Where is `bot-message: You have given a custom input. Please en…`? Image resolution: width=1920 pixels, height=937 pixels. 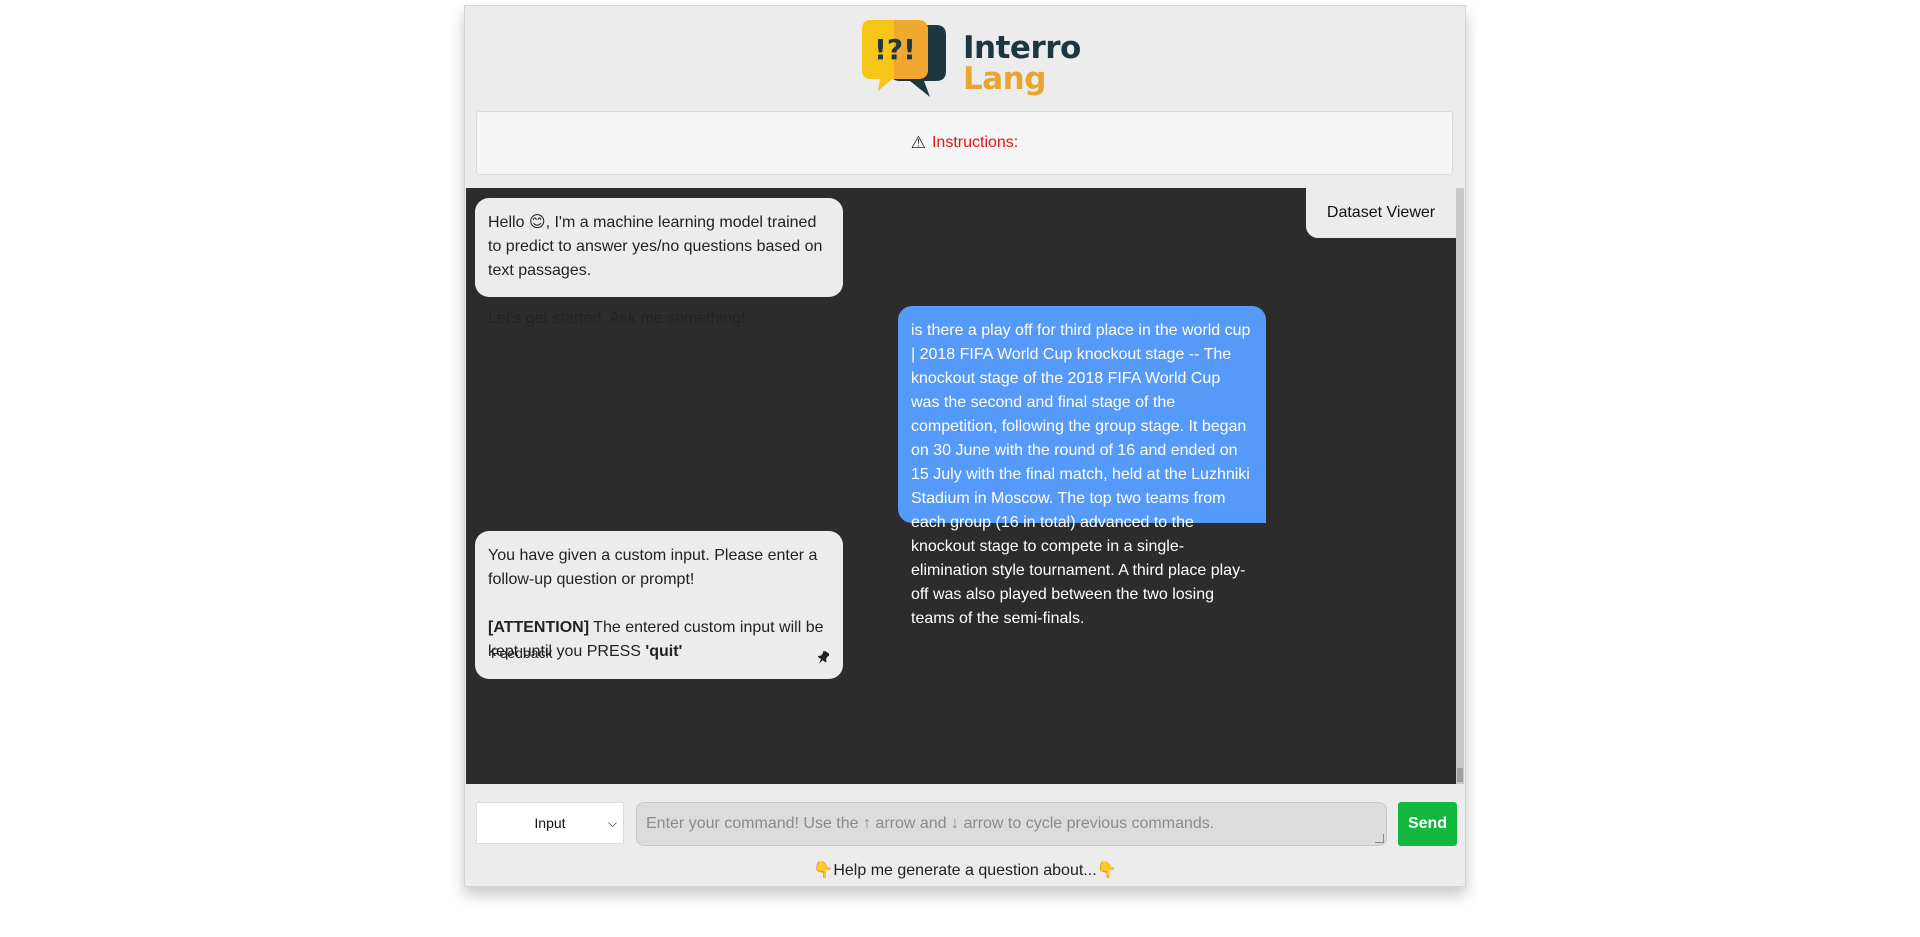 bot-message: You have given a custom input. Please en… is located at coordinates (659, 605).